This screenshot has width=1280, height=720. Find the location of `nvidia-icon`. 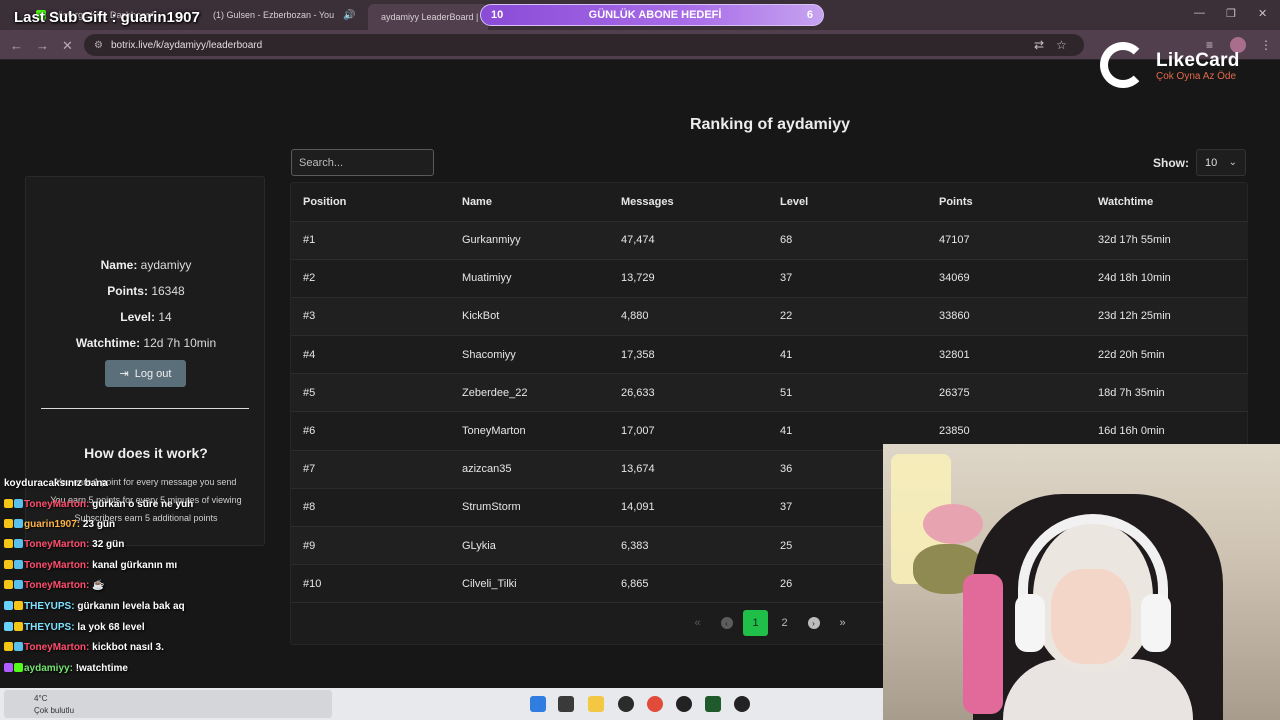

nvidia-icon is located at coordinates (713, 704).